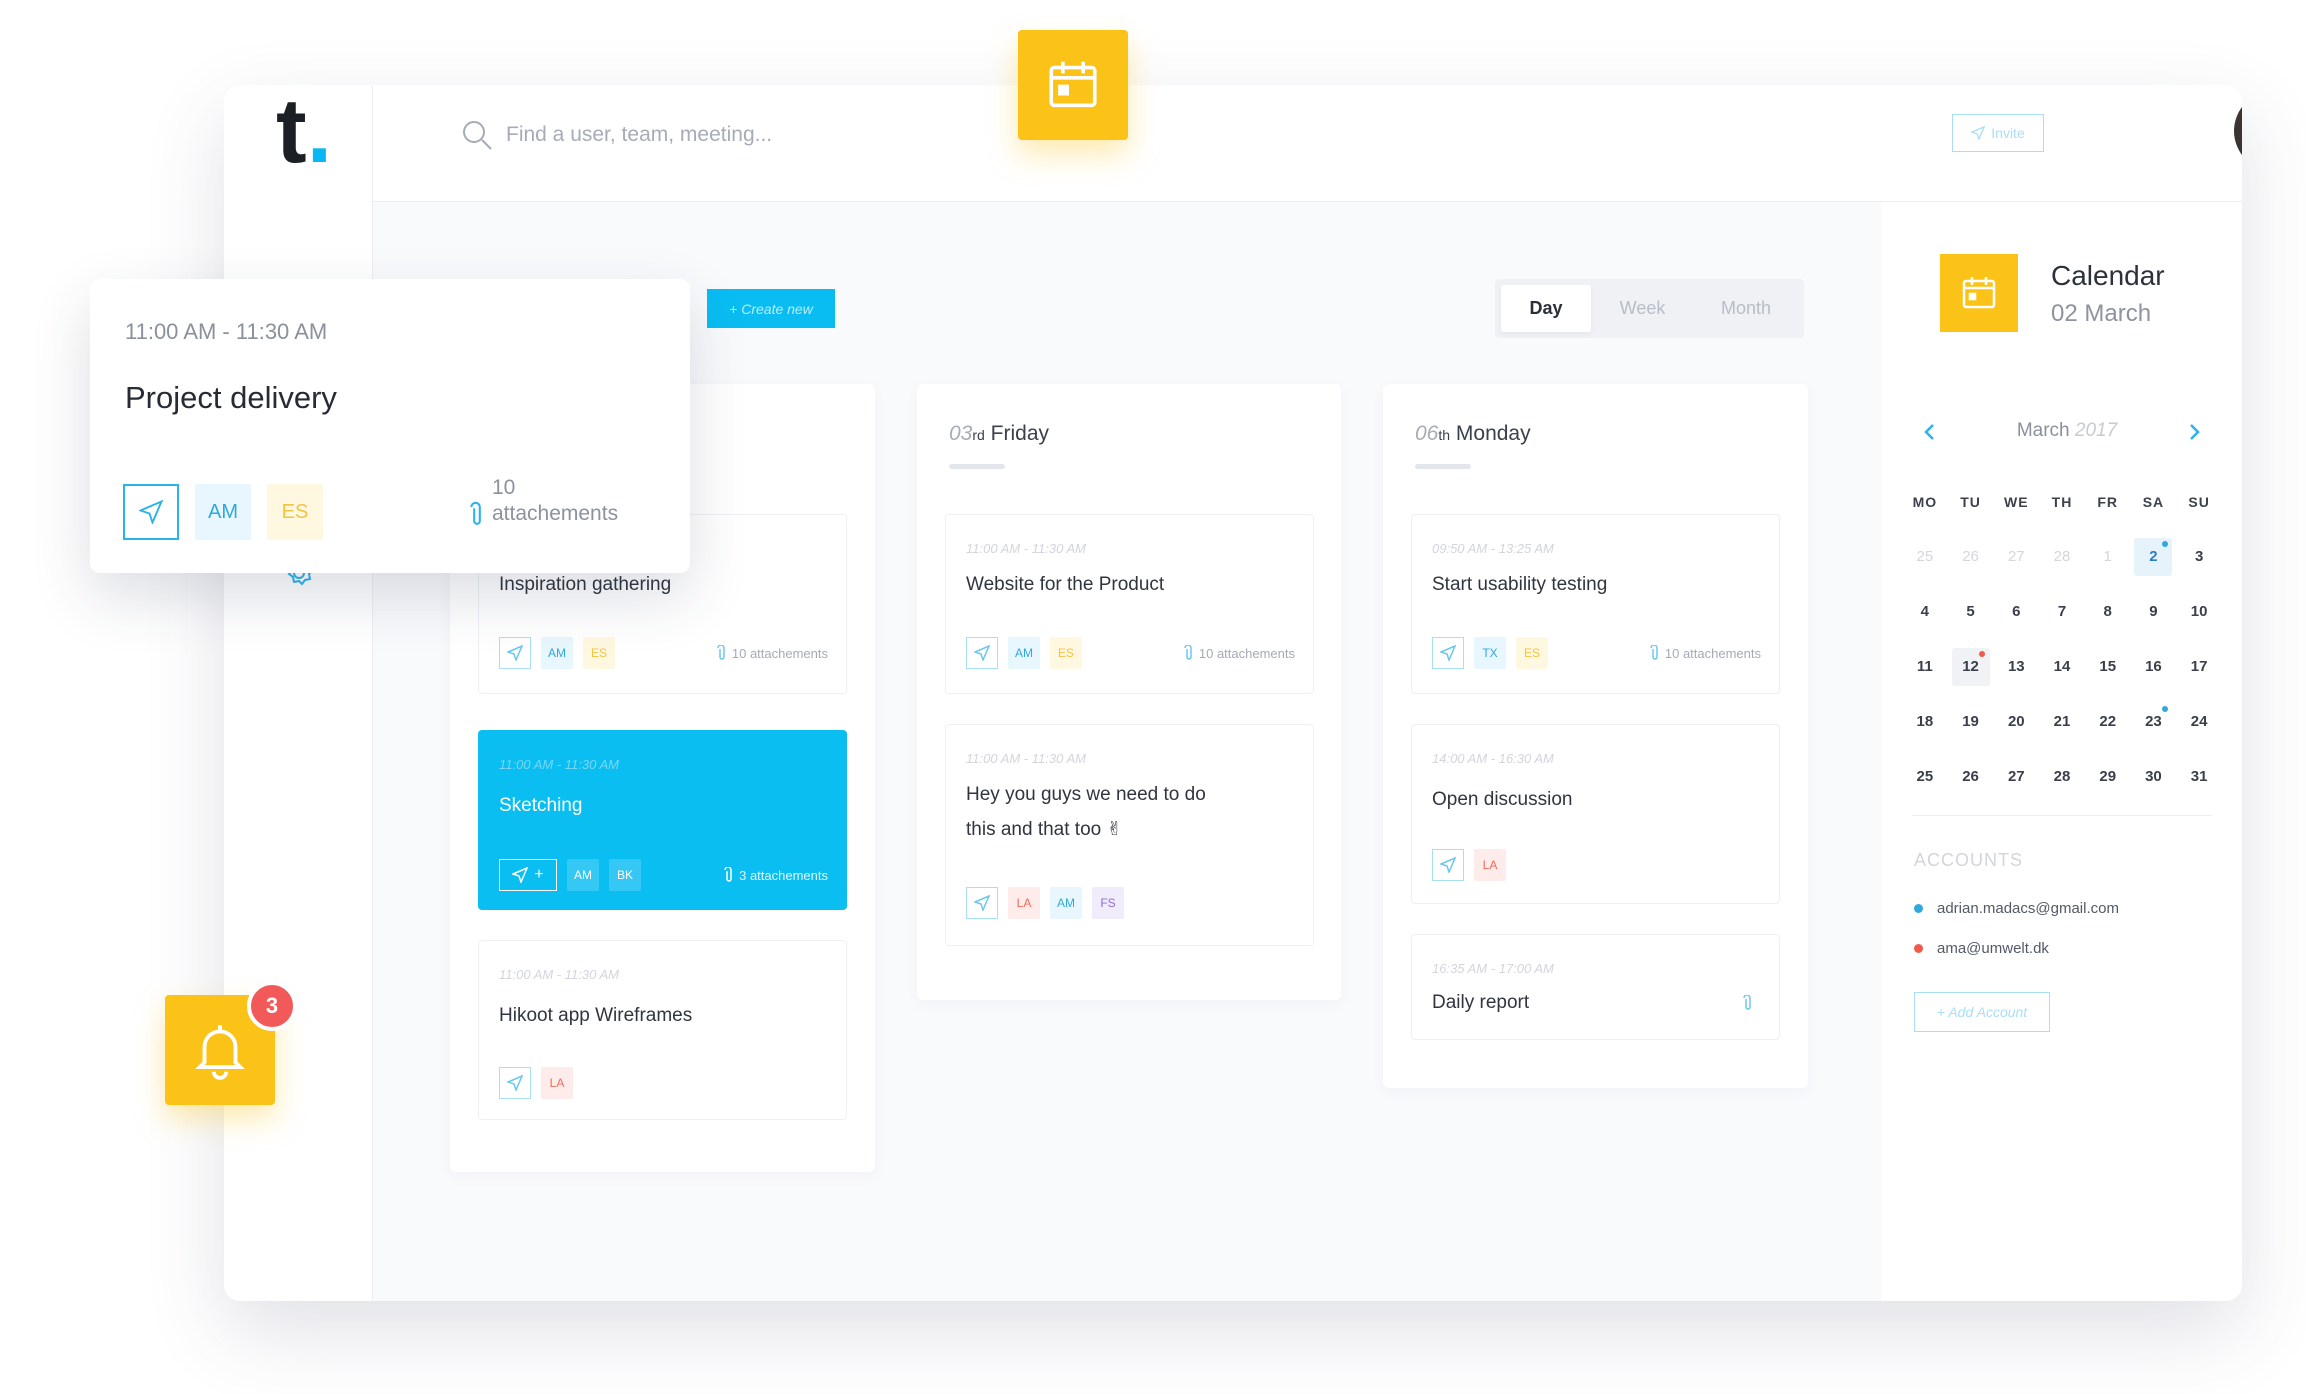  Describe the element at coordinates (304, 131) in the screenshot. I see `logo: t.` at that location.